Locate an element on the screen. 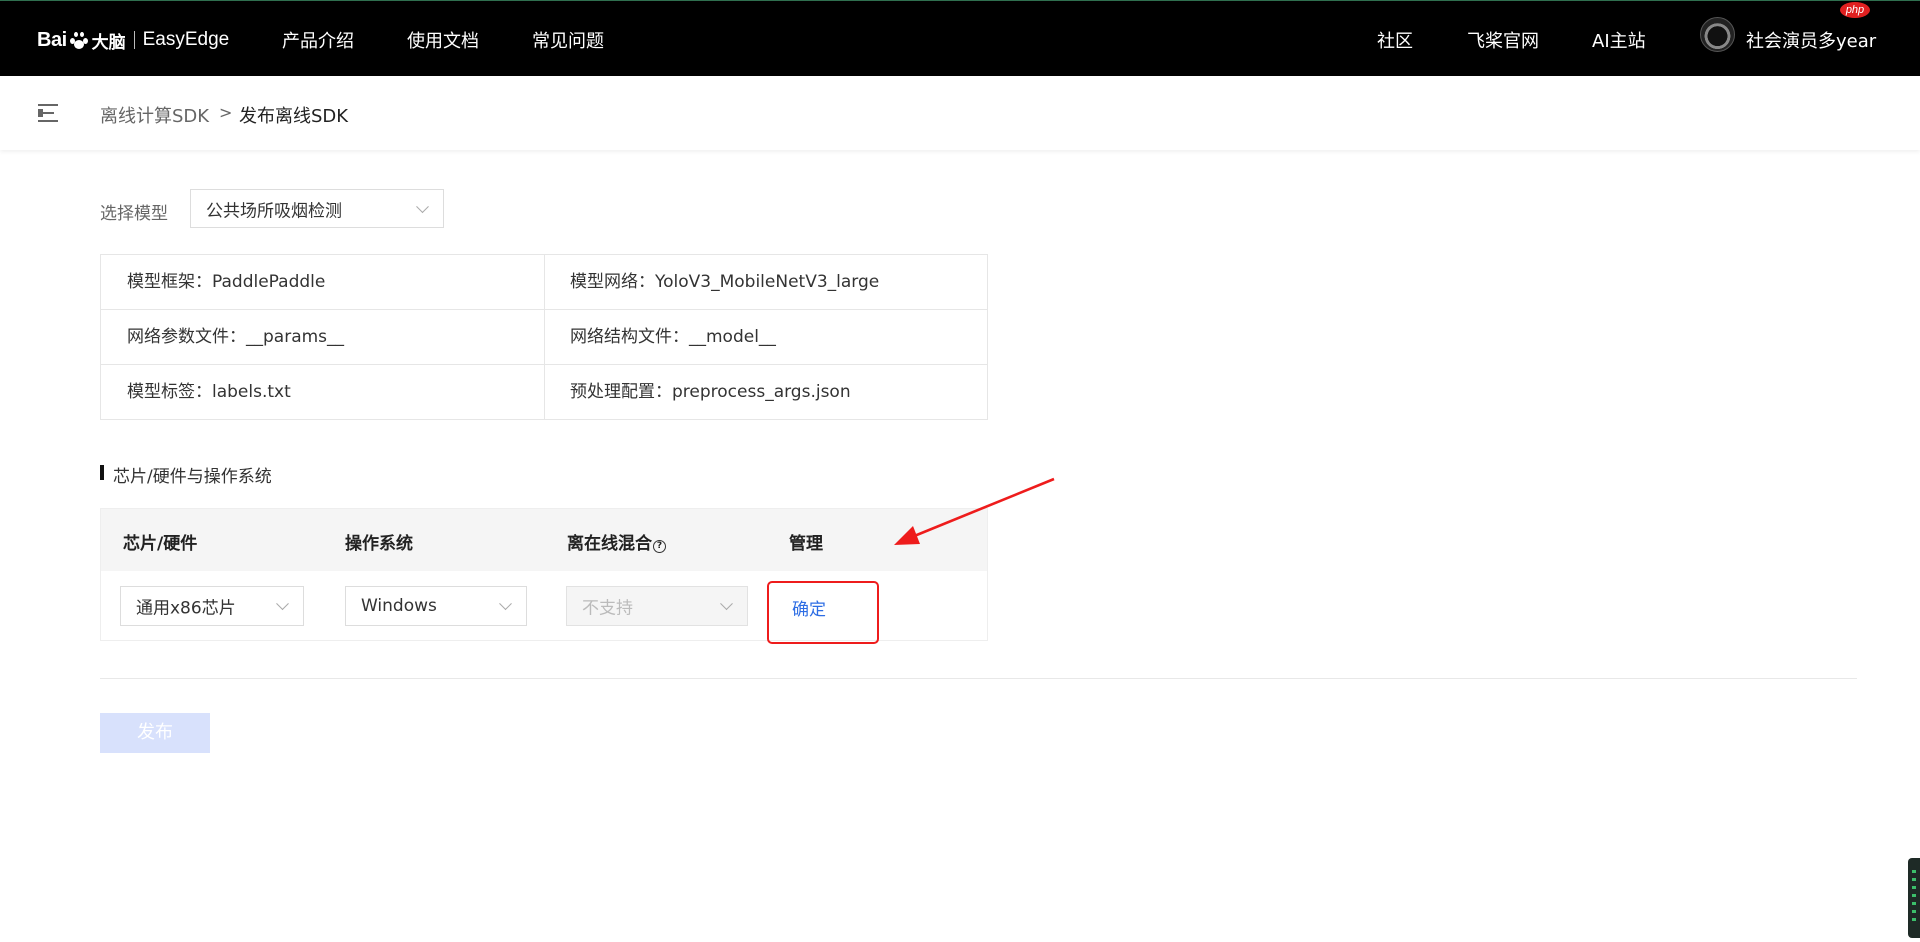 The width and height of the screenshot is (1920, 942). breadcrumb-parent: 离线计算SDK is located at coordinates (154, 115).